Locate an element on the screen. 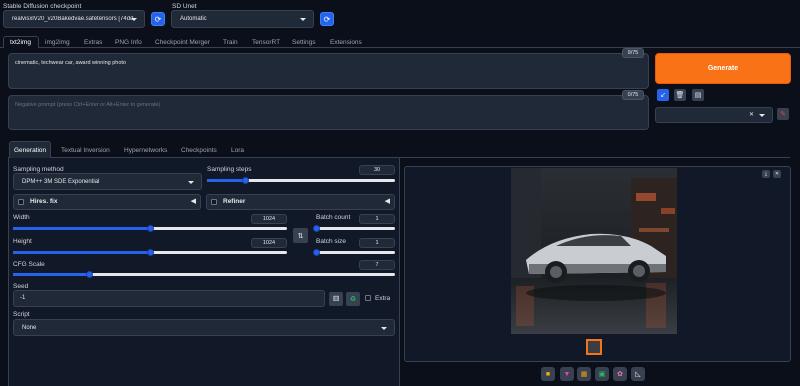  dice-icon: ⚅ is located at coordinates (336, 299).